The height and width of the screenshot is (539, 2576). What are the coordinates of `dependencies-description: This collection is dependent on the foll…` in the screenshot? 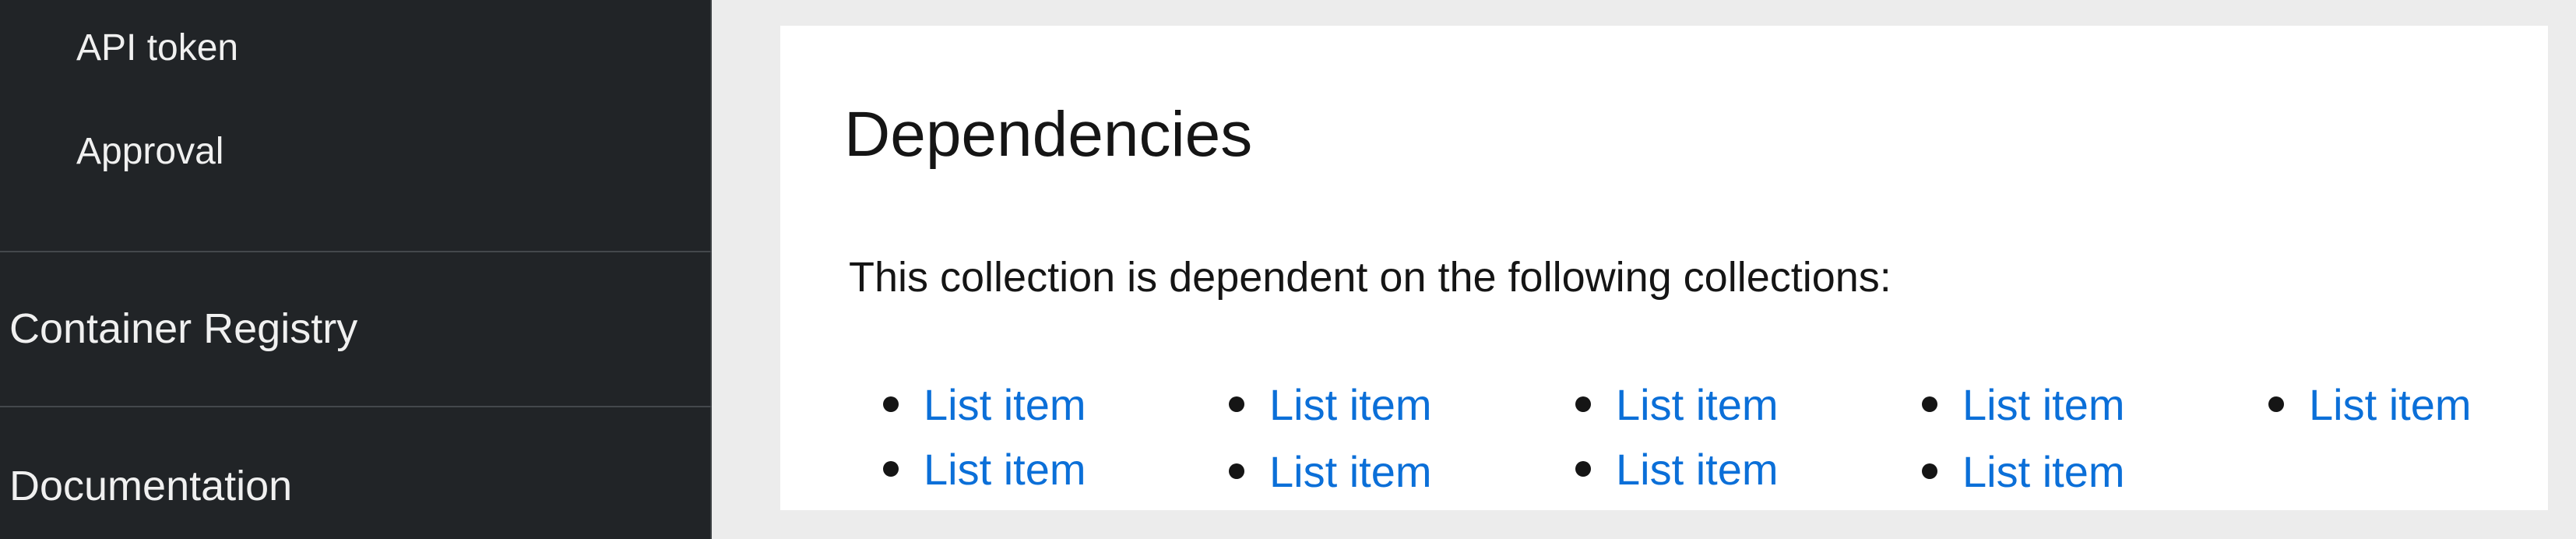 It's located at (1370, 277).